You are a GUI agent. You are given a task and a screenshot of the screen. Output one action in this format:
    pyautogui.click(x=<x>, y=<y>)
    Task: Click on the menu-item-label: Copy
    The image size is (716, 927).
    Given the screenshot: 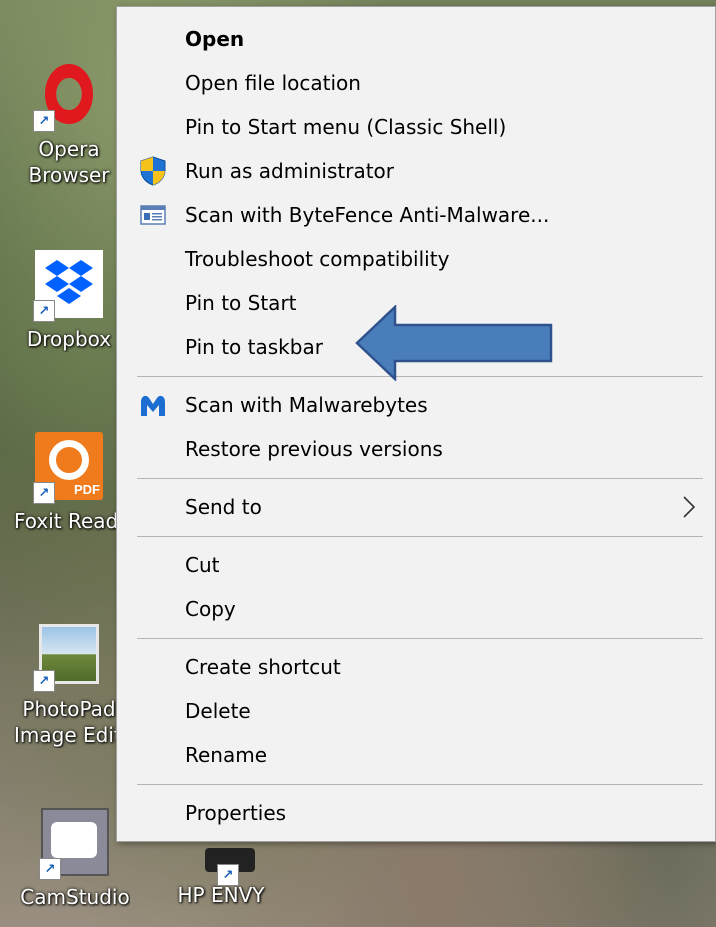 What is the action you would take?
    pyautogui.click(x=210, y=609)
    